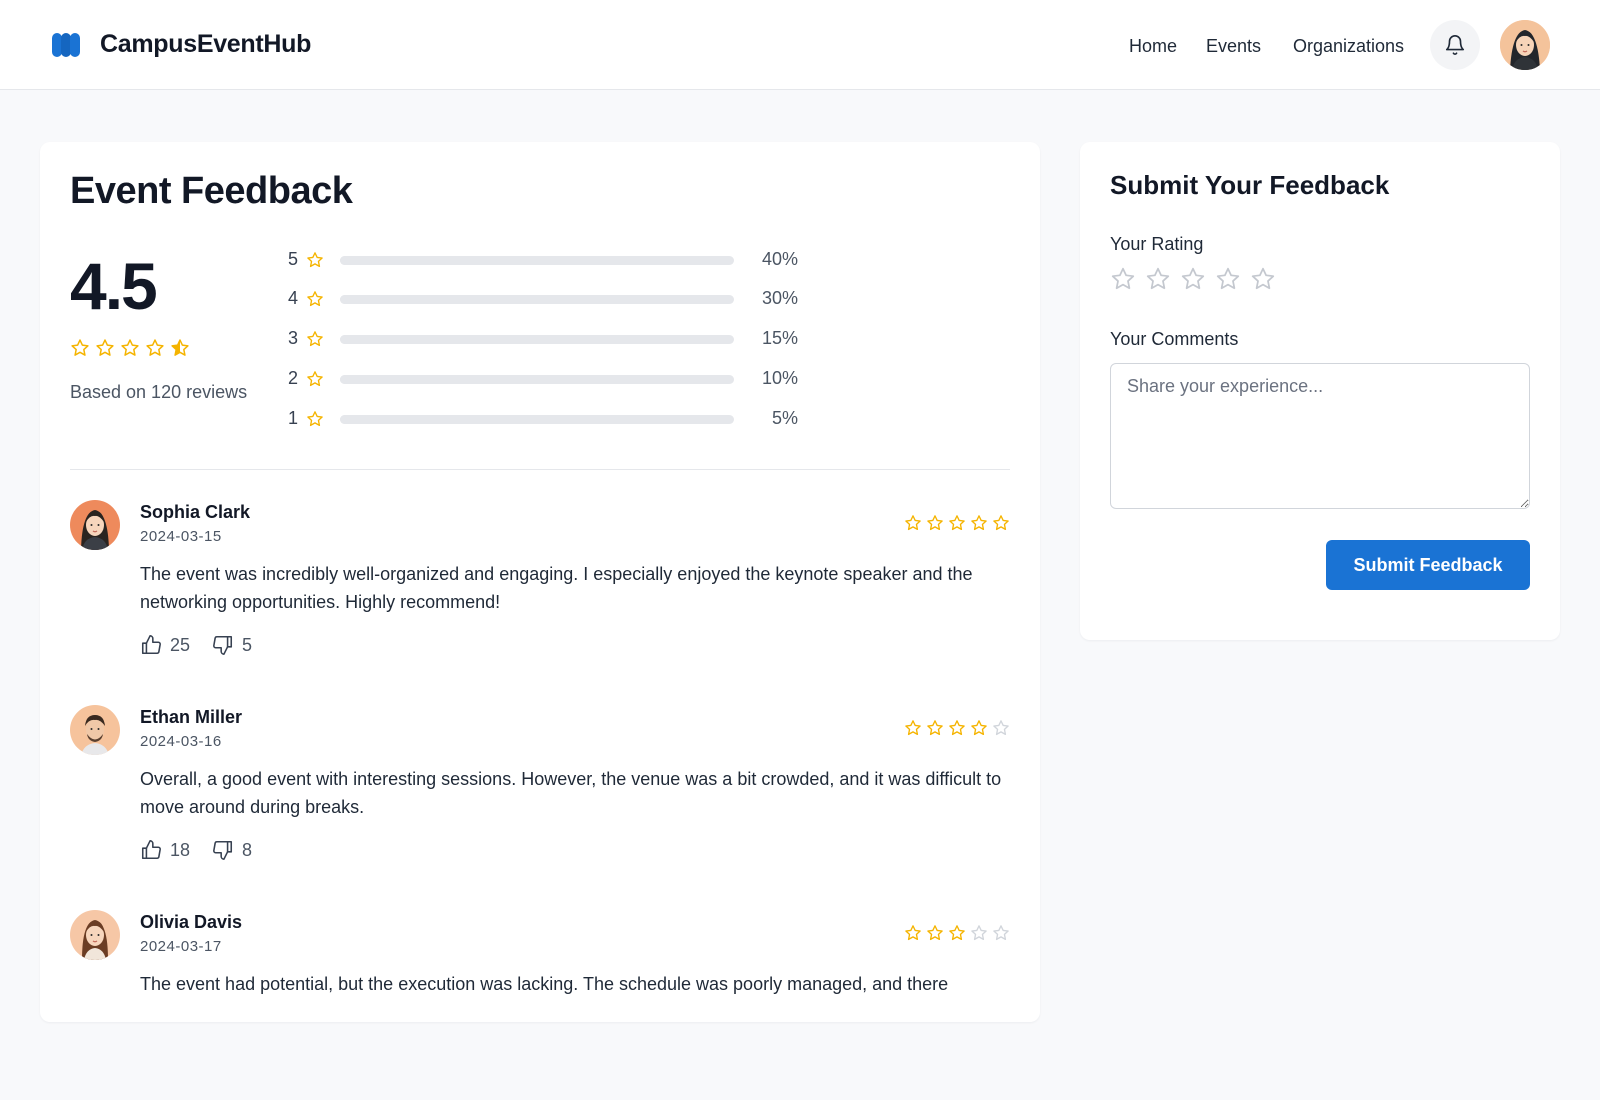  I want to click on notifications-button, so click(1455, 45).